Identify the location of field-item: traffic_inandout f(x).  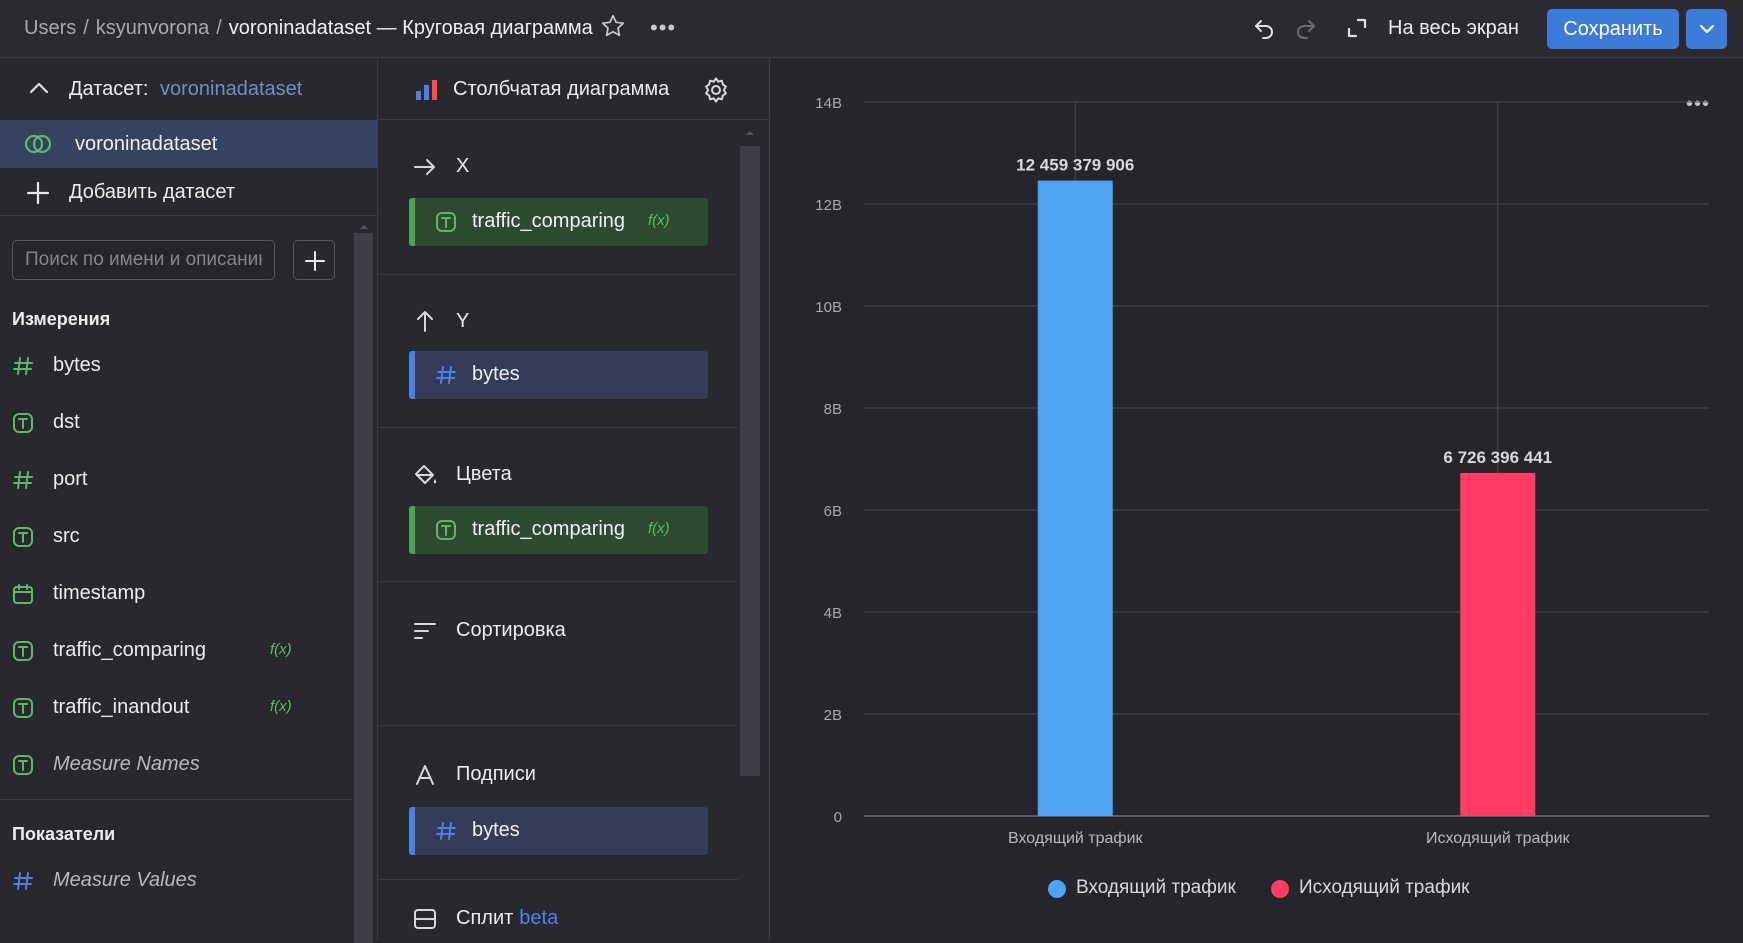
(176, 708).